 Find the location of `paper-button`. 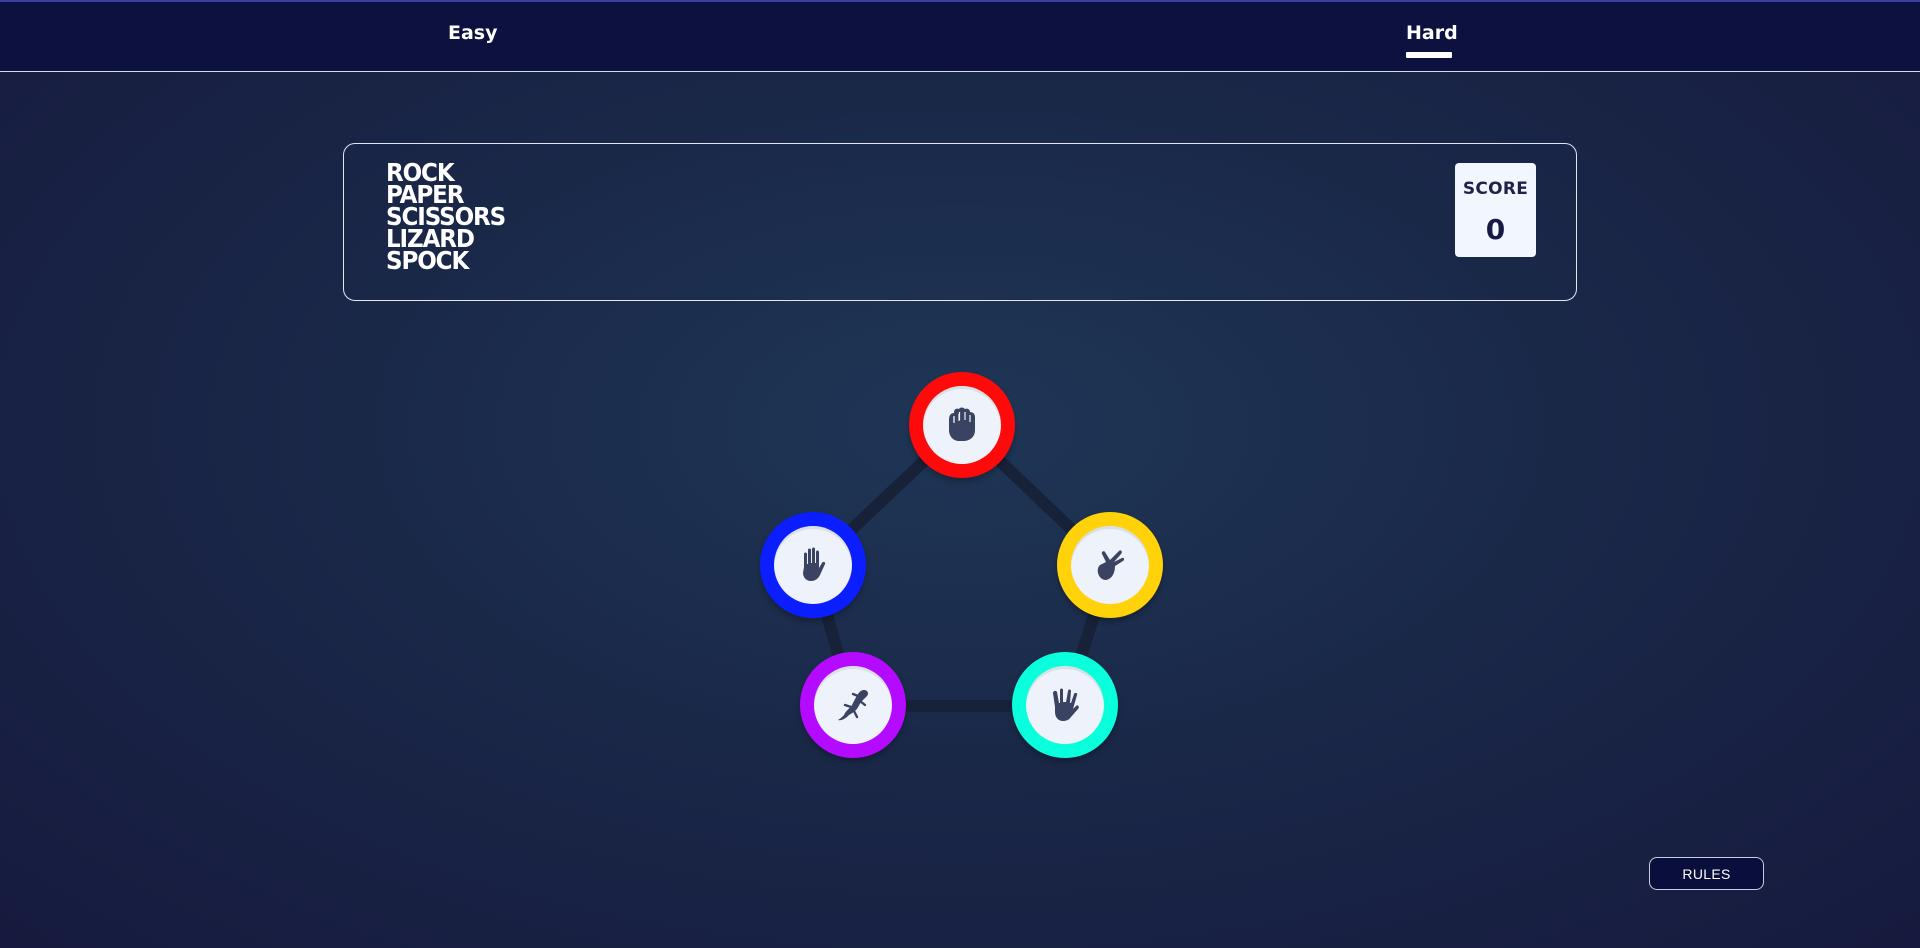

paper-button is located at coordinates (813, 565).